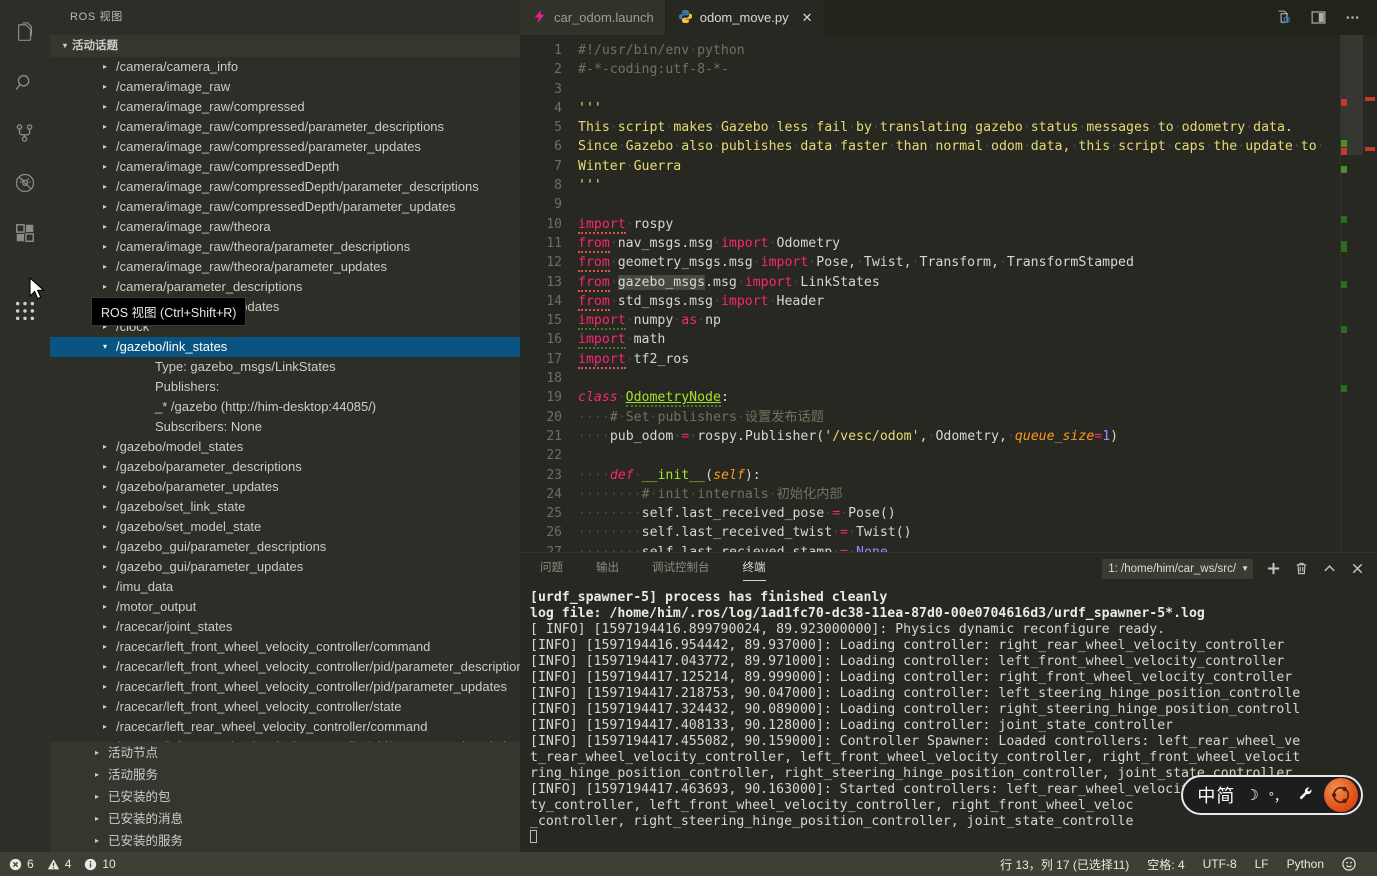 This screenshot has width=1377, height=876. Describe the element at coordinates (593, 17) in the screenshot. I see `editor-tab: car_odom.launch` at that location.